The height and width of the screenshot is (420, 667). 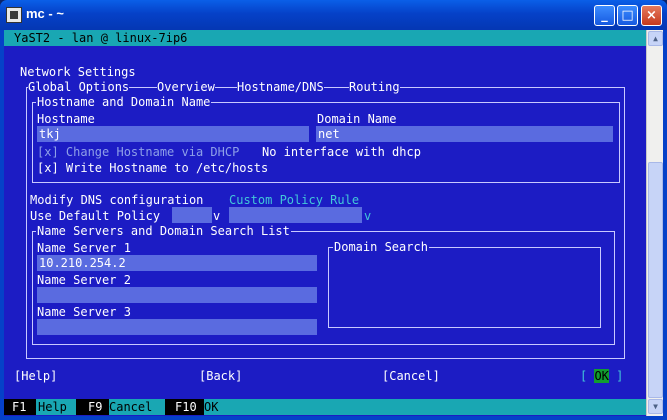 What do you see at coordinates (333, 15) in the screenshot?
I see `window-titlebar: mc - ~ _ □ ×` at bounding box center [333, 15].